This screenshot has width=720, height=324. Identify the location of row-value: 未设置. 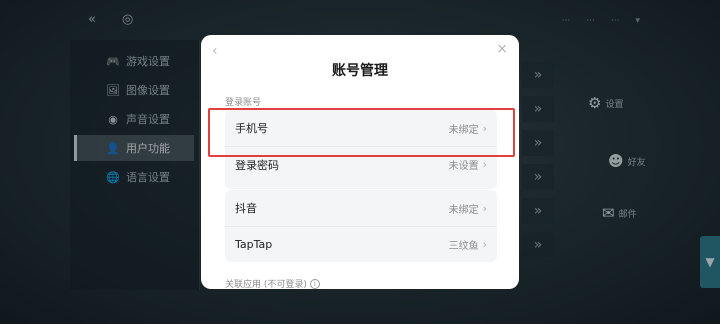
(463, 166).